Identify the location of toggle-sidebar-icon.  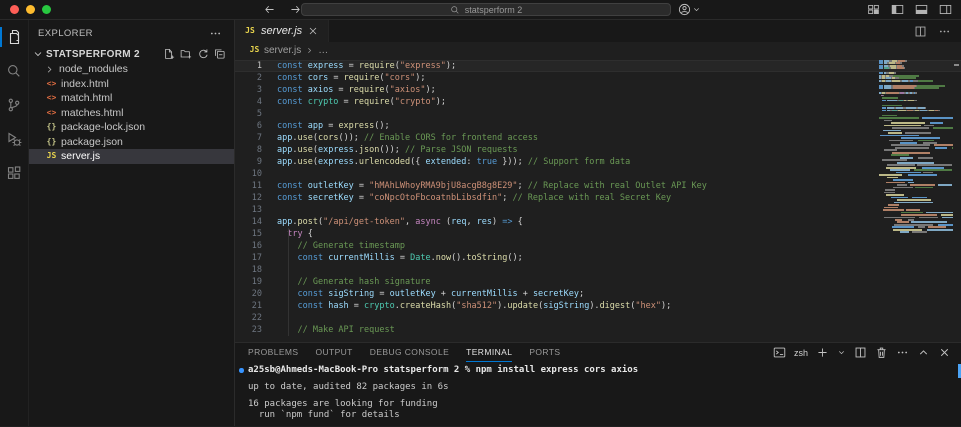
(897, 9).